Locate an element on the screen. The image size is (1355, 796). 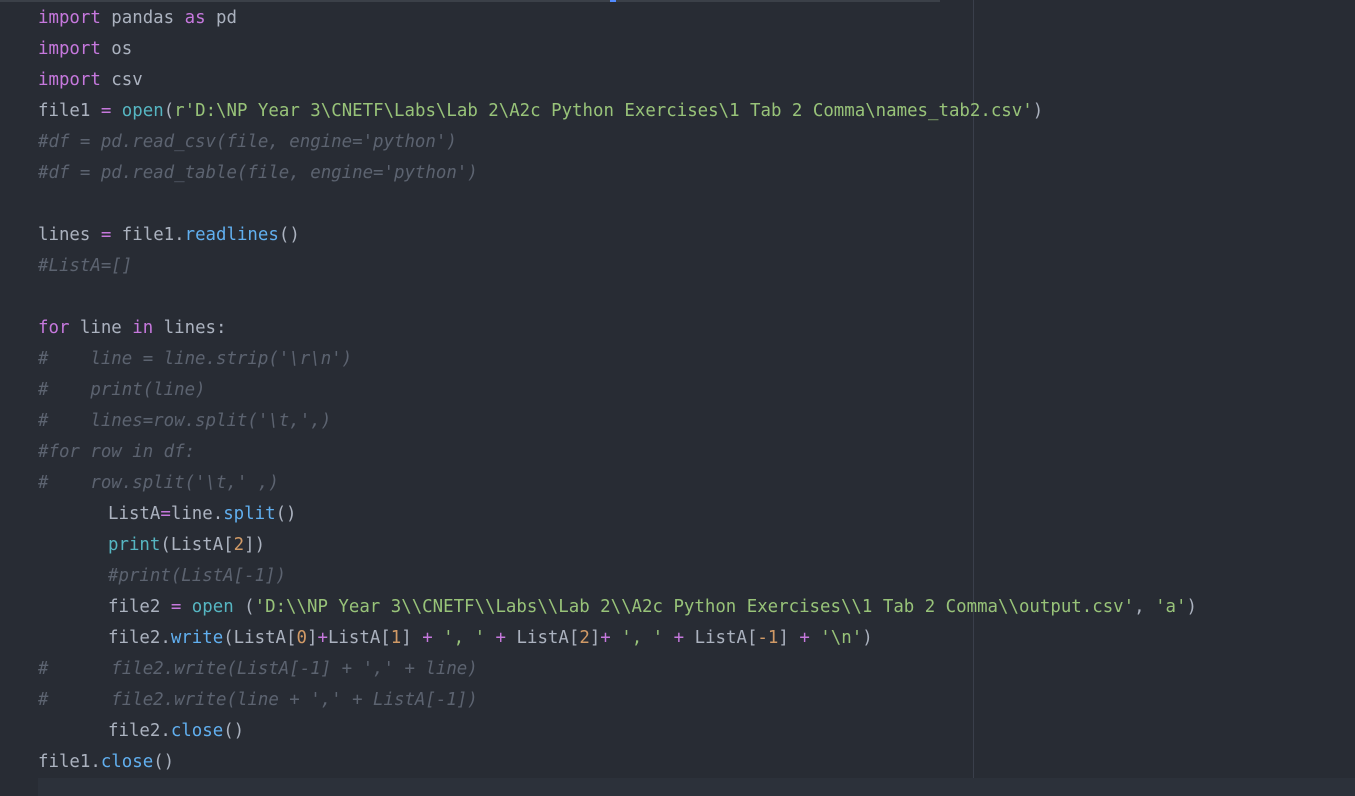
identifier: lines is located at coordinates (69, 235).